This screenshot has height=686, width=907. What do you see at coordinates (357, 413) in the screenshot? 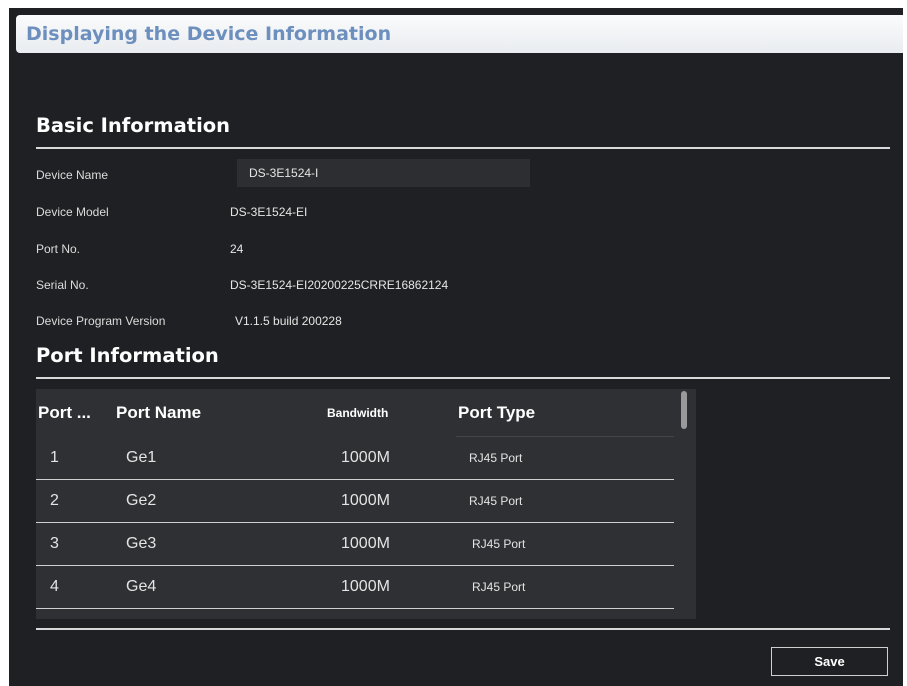
I see `column-header-bandwidth: Bandwidth` at bounding box center [357, 413].